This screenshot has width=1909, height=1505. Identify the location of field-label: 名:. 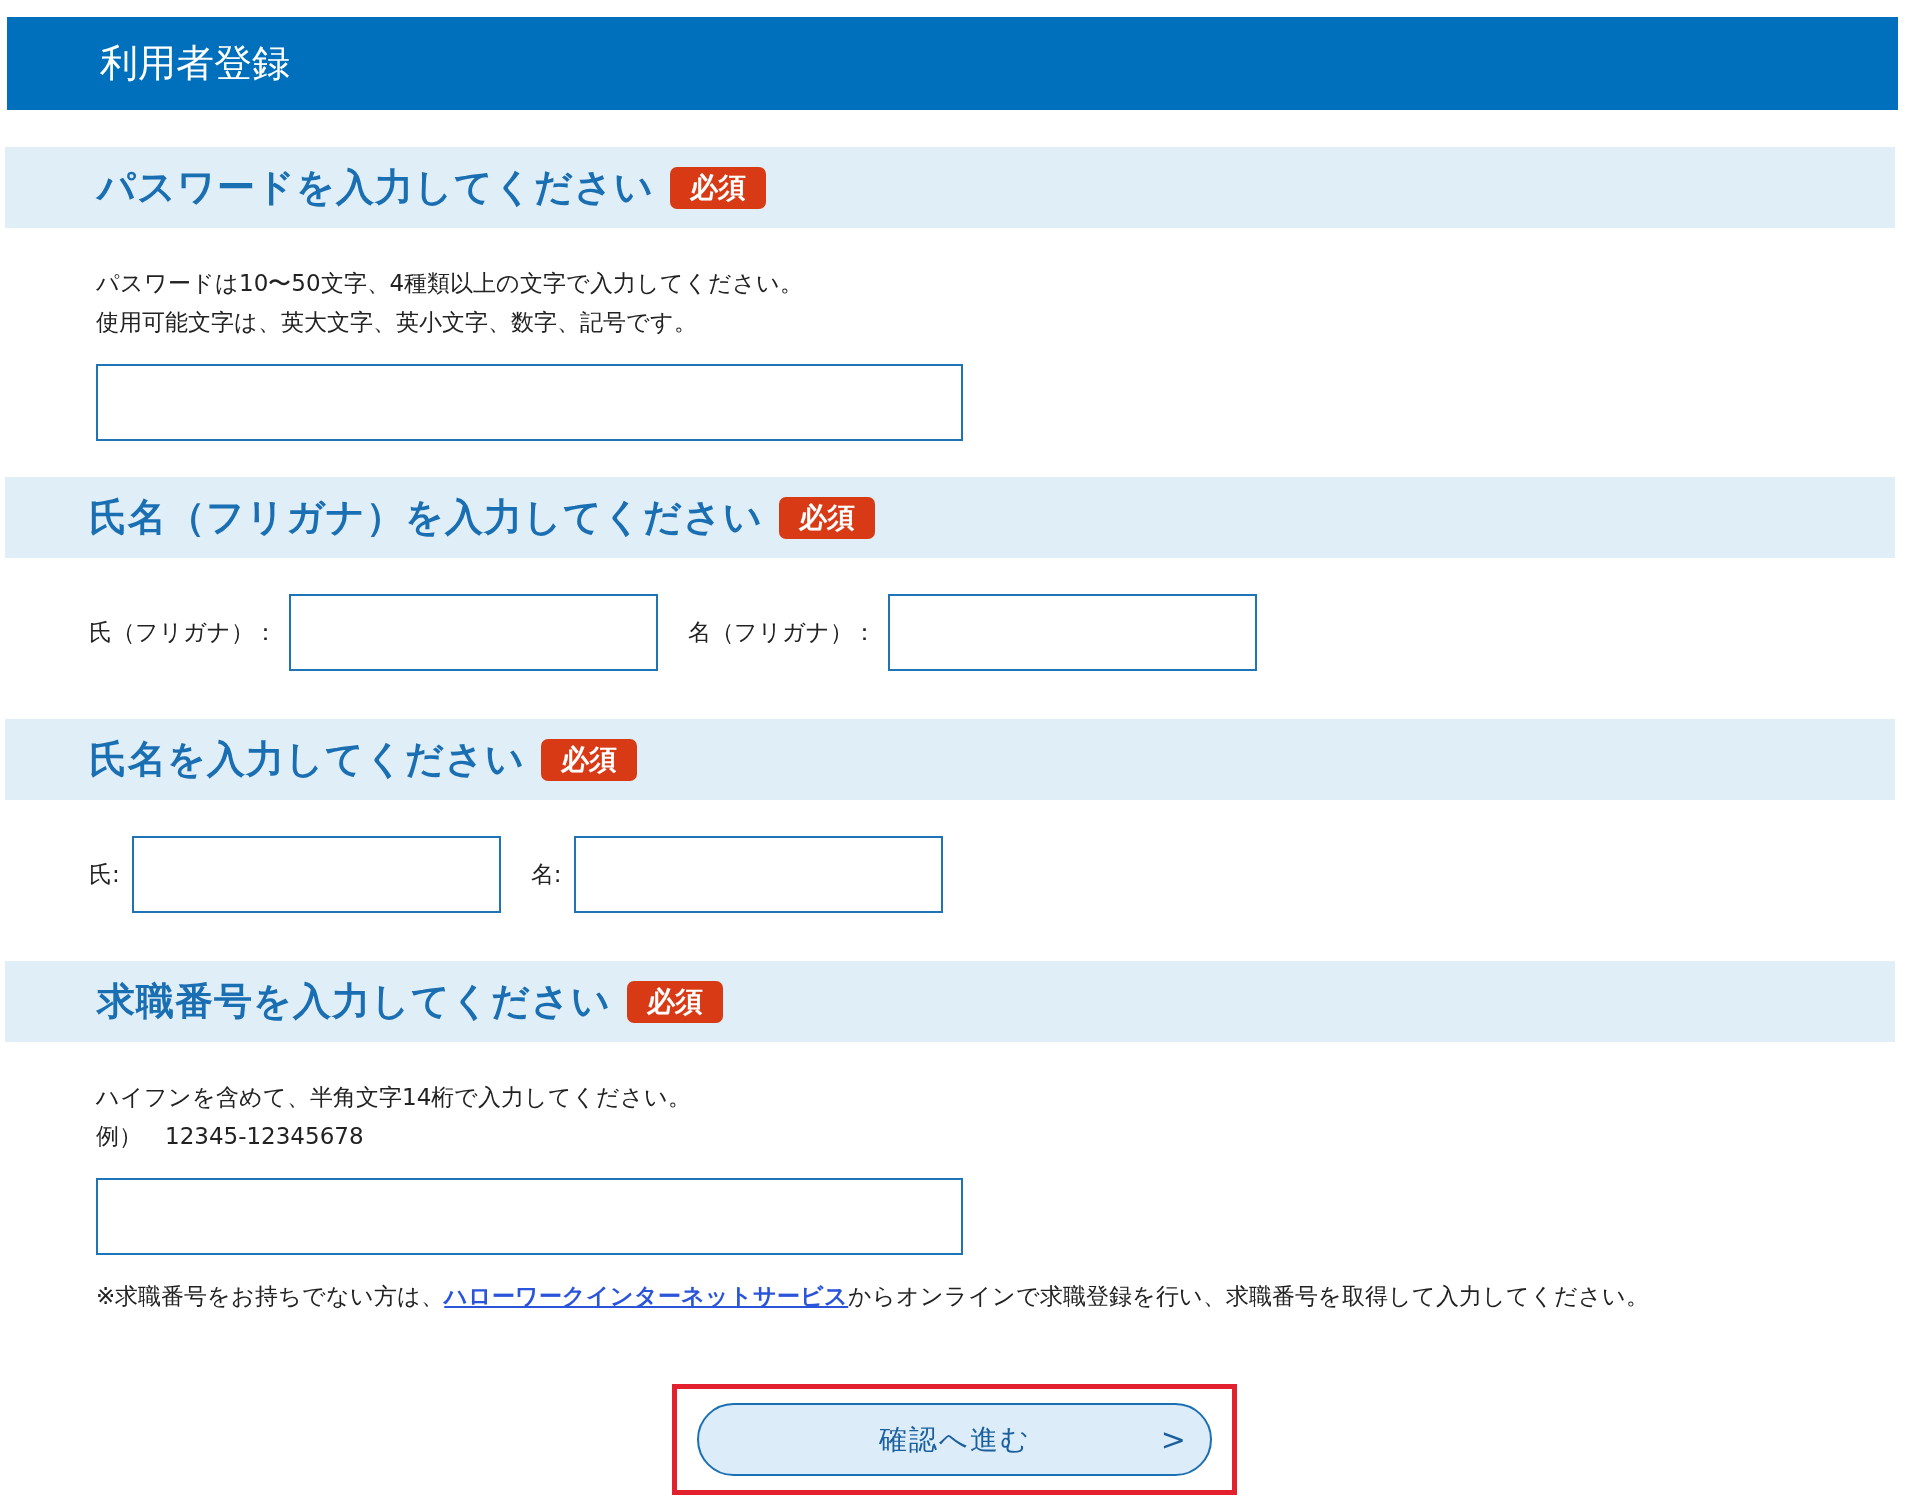
(546, 874).